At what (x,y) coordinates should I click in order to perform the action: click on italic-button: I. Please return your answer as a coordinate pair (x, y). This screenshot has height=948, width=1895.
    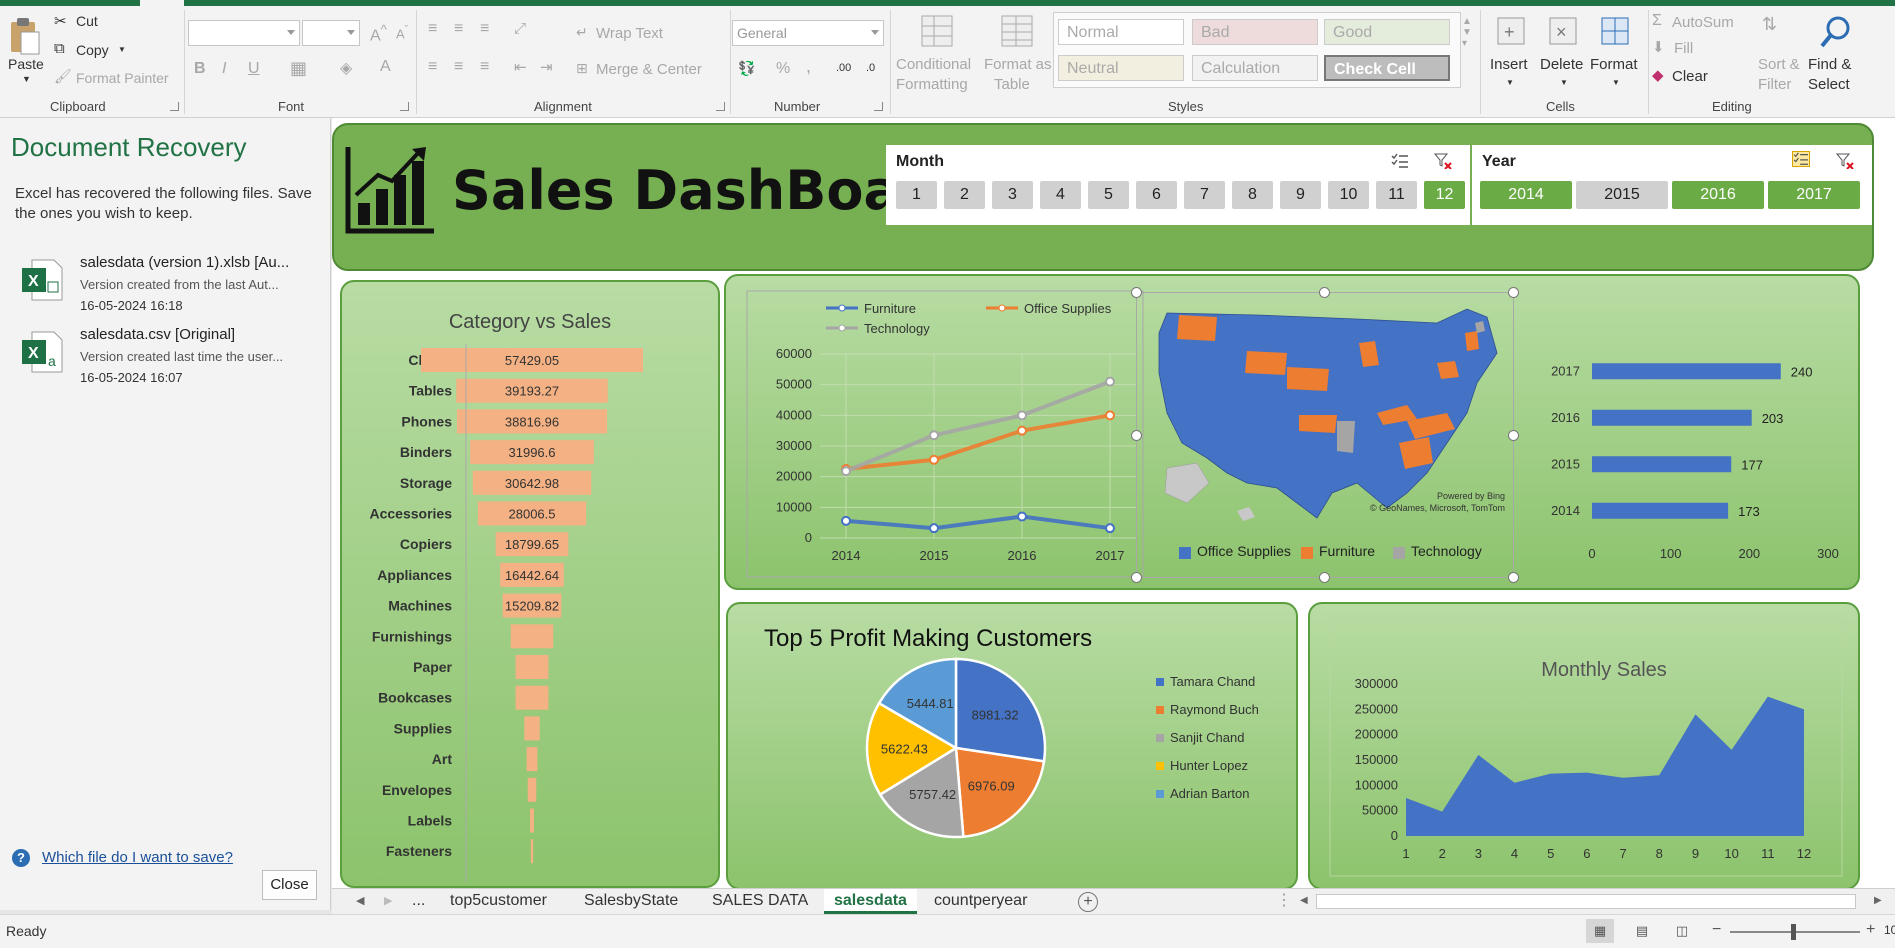
    Looking at the image, I should click on (224, 69).